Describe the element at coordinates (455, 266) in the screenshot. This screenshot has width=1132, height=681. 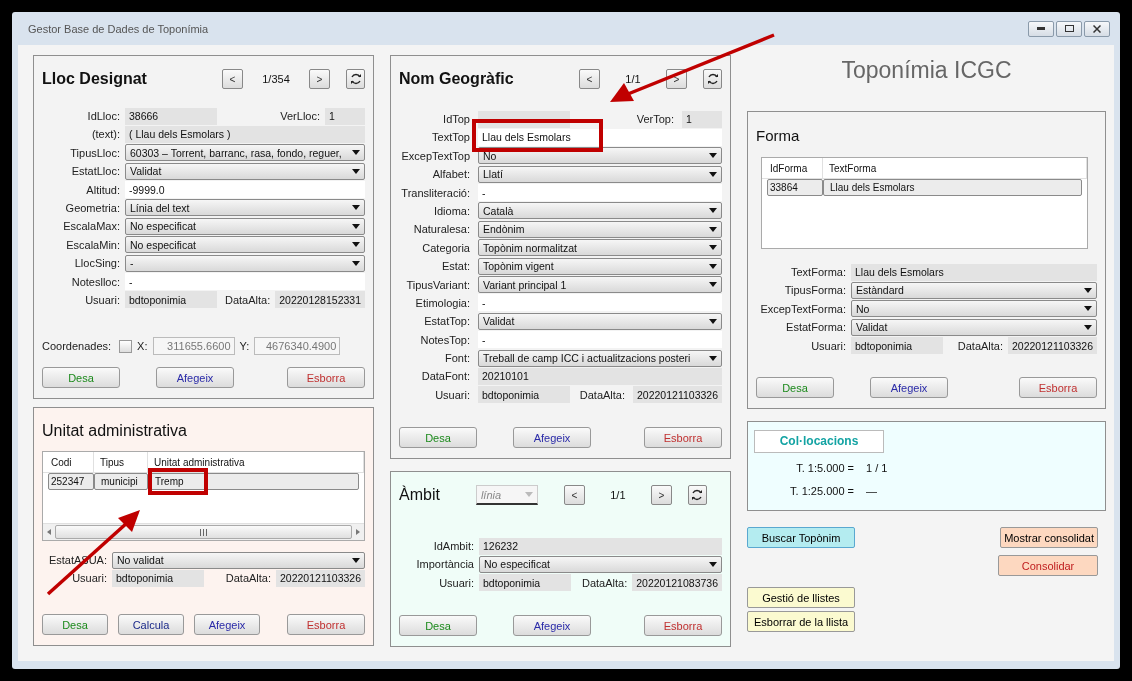
I see `field-label: Estat:` at that location.